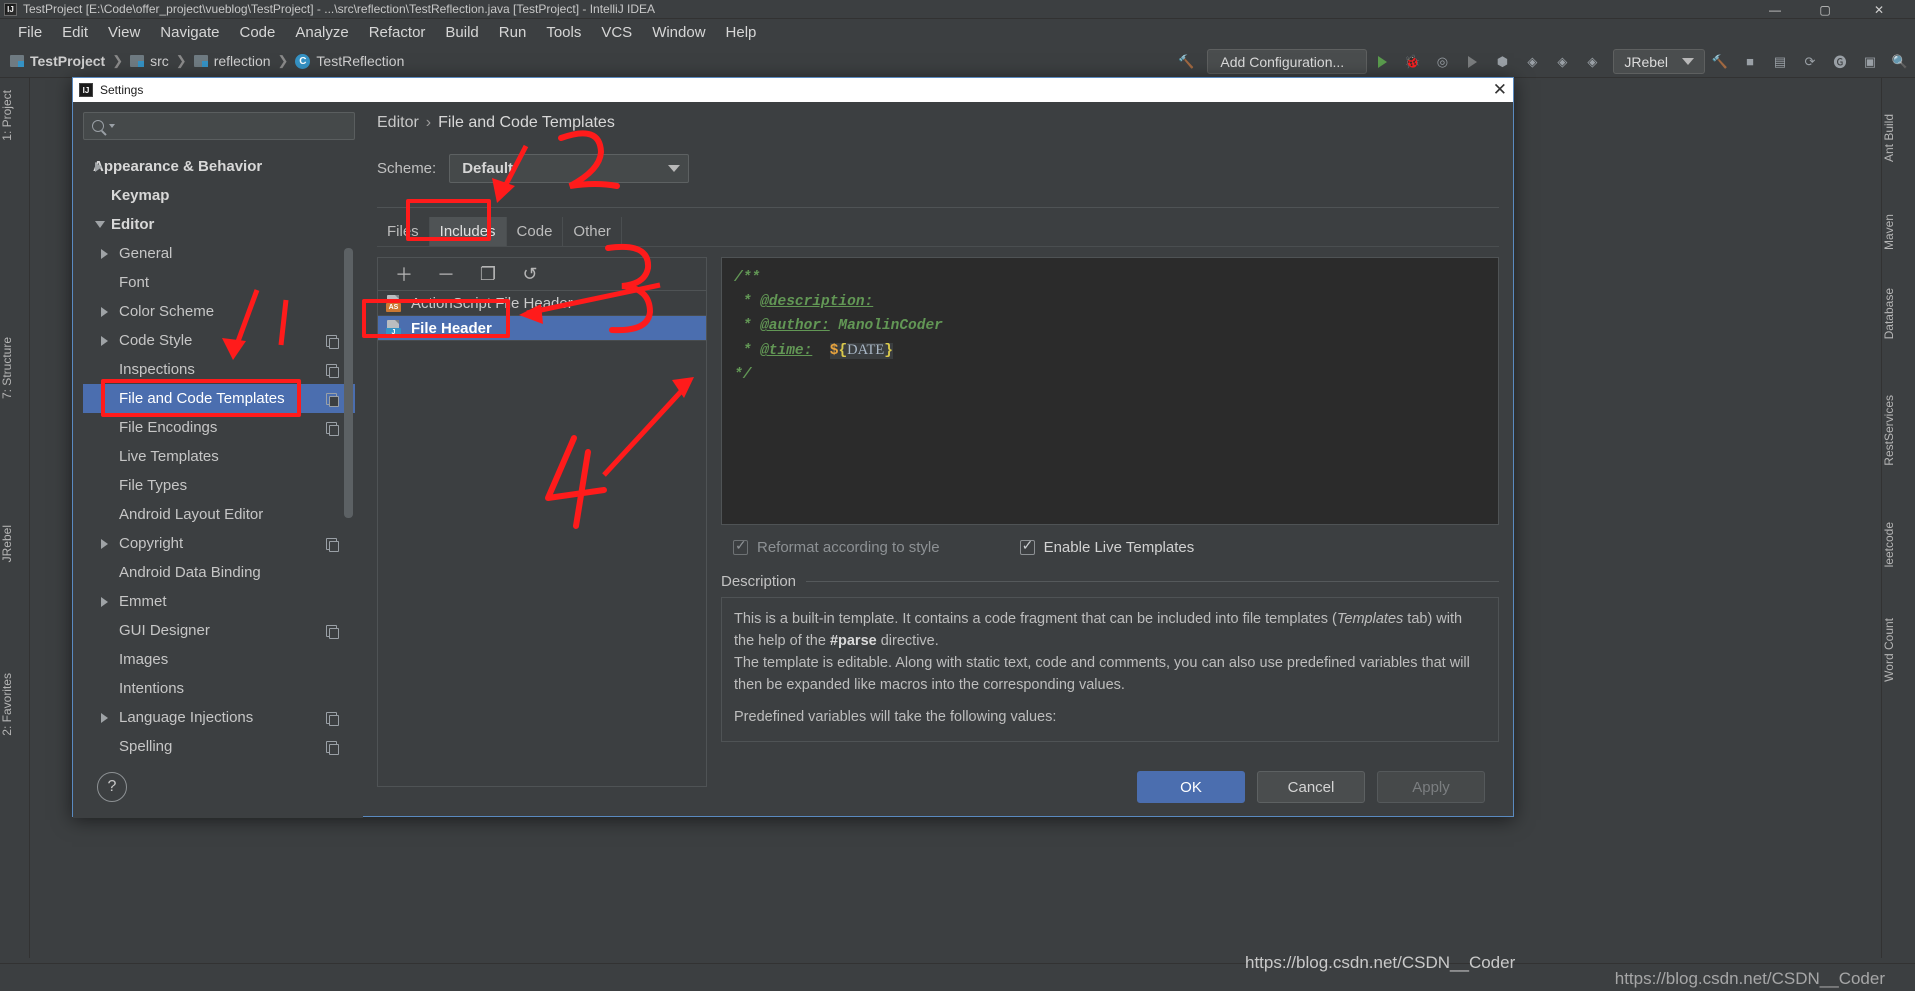 This screenshot has height=991, width=1915. Describe the element at coordinates (530, 274) in the screenshot. I see `reset-icon: ↺` at that location.